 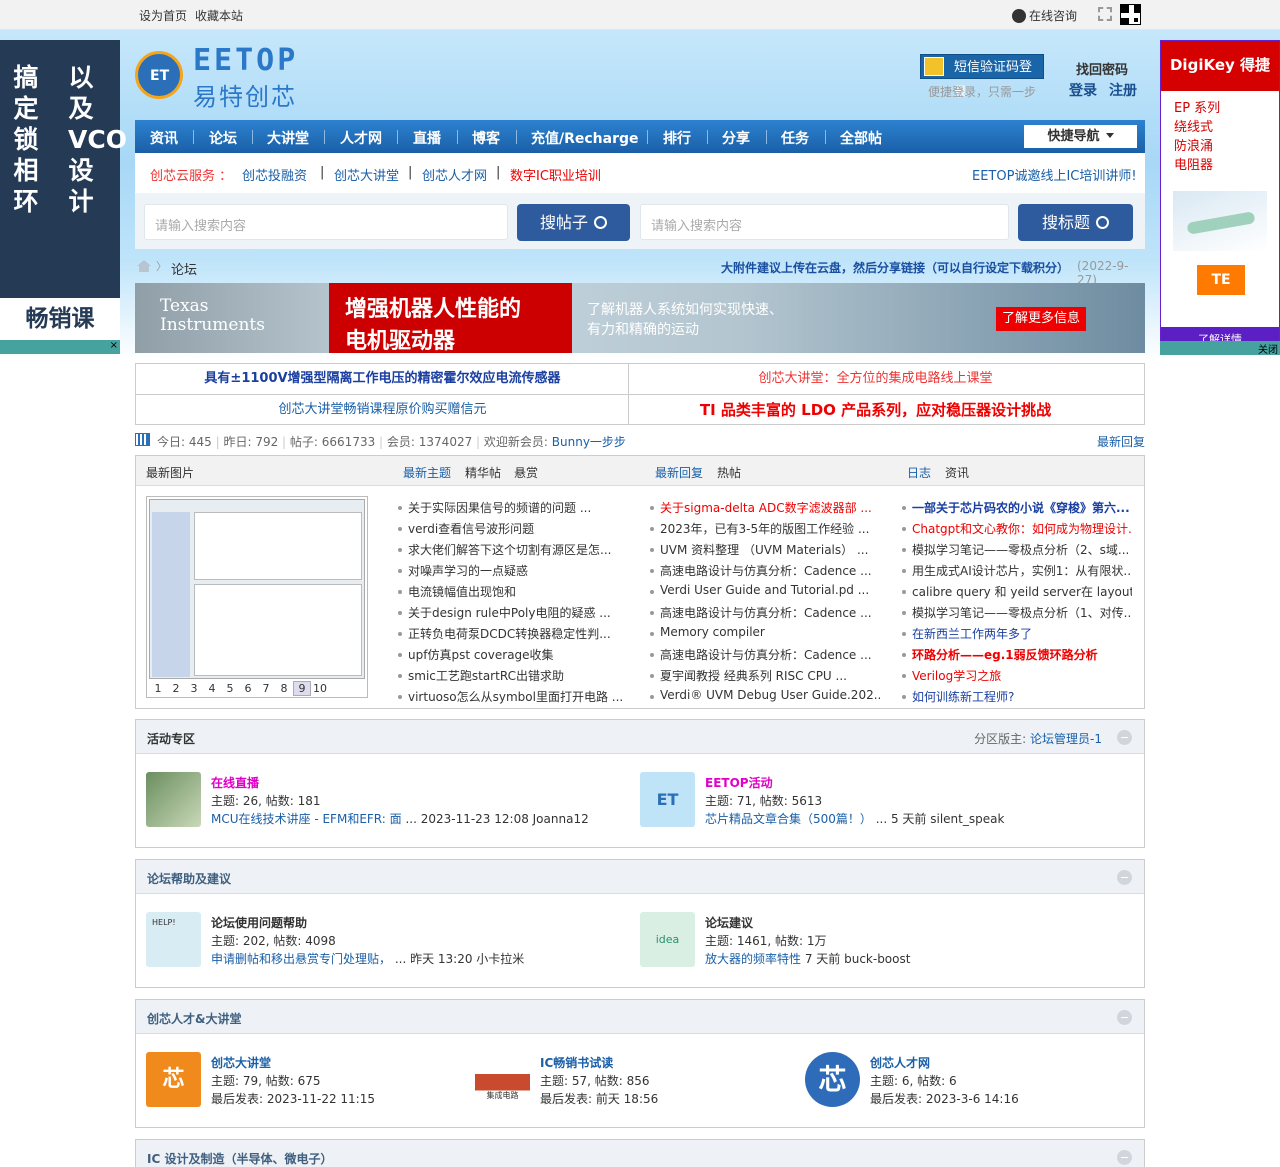 I want to click on bookmark-link: 收藏本站, so click(x=219, y=16).